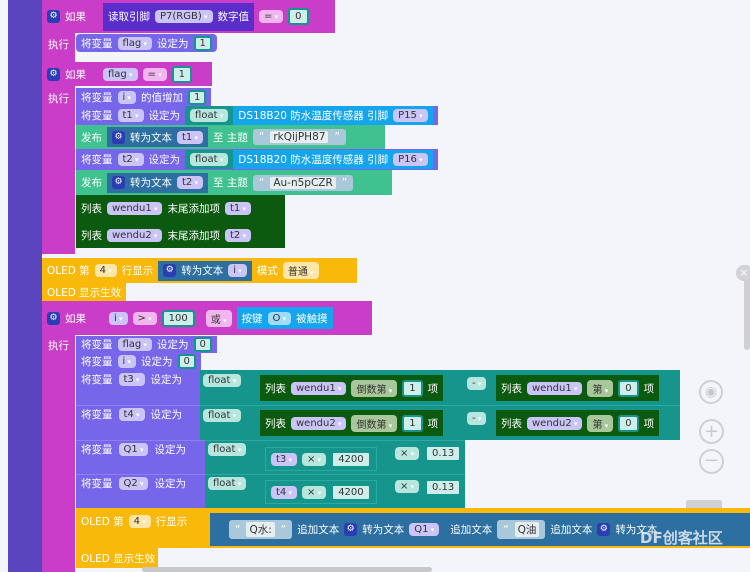  I want to click on text-block: “ Au-n5pCZR ”, so click(303, 182).